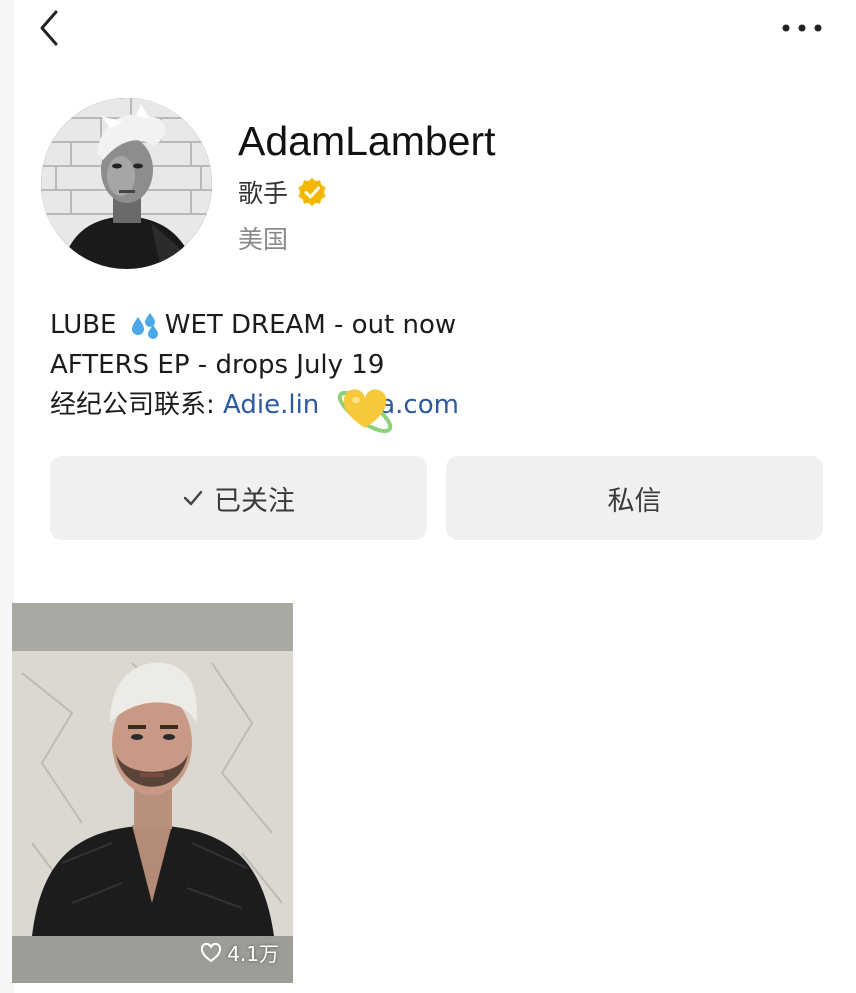  Describe the element at coordinates (254, 501) in the screenshot. I see `following-label: 已关注` at that location.